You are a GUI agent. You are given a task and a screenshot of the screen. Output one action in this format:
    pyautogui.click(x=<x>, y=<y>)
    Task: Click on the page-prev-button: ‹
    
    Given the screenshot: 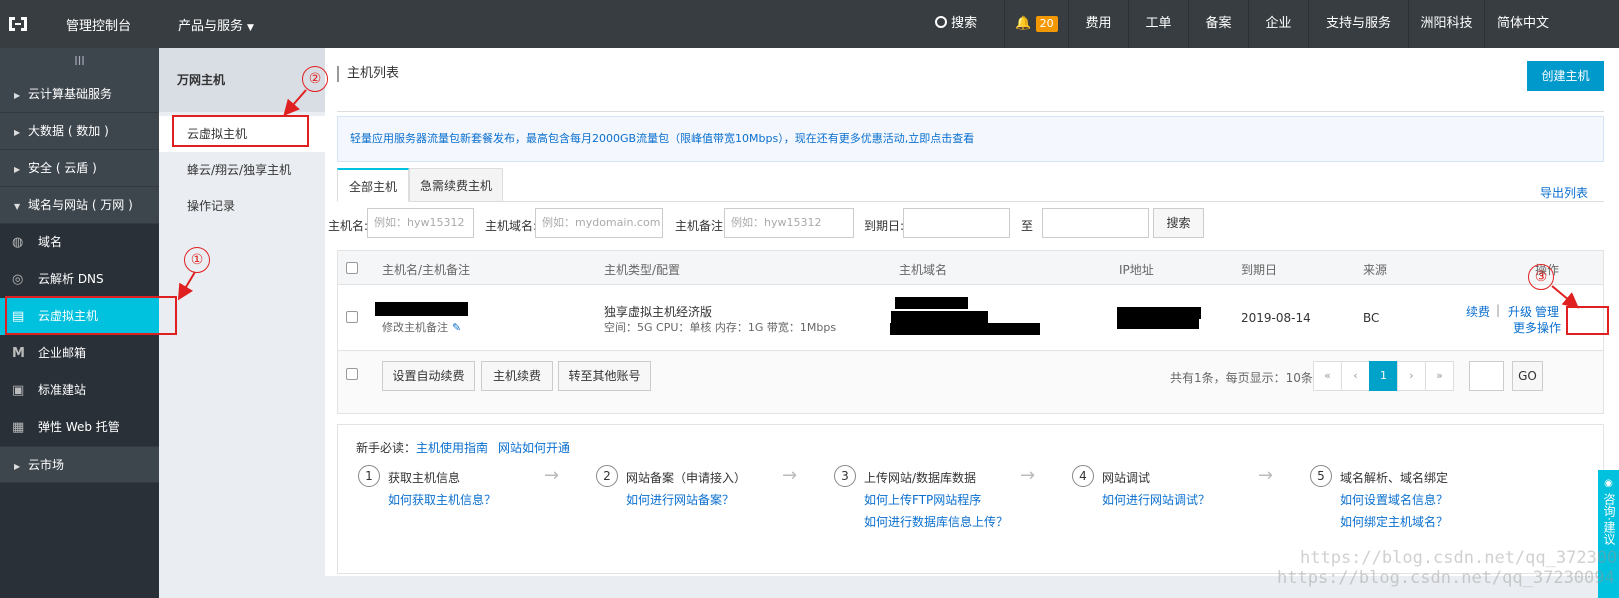 What is the action you would take?
    pyautogui.click(x=1355, y=376)
    